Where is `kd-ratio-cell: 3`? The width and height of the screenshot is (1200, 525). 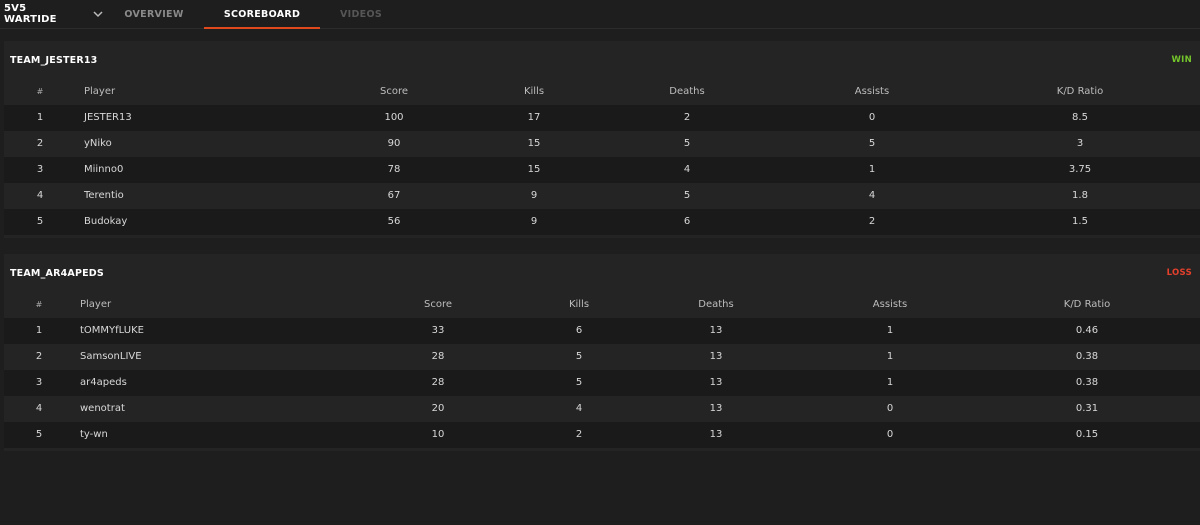 kd-ratio-cell: 3 is located at coordinates (1080, 143).